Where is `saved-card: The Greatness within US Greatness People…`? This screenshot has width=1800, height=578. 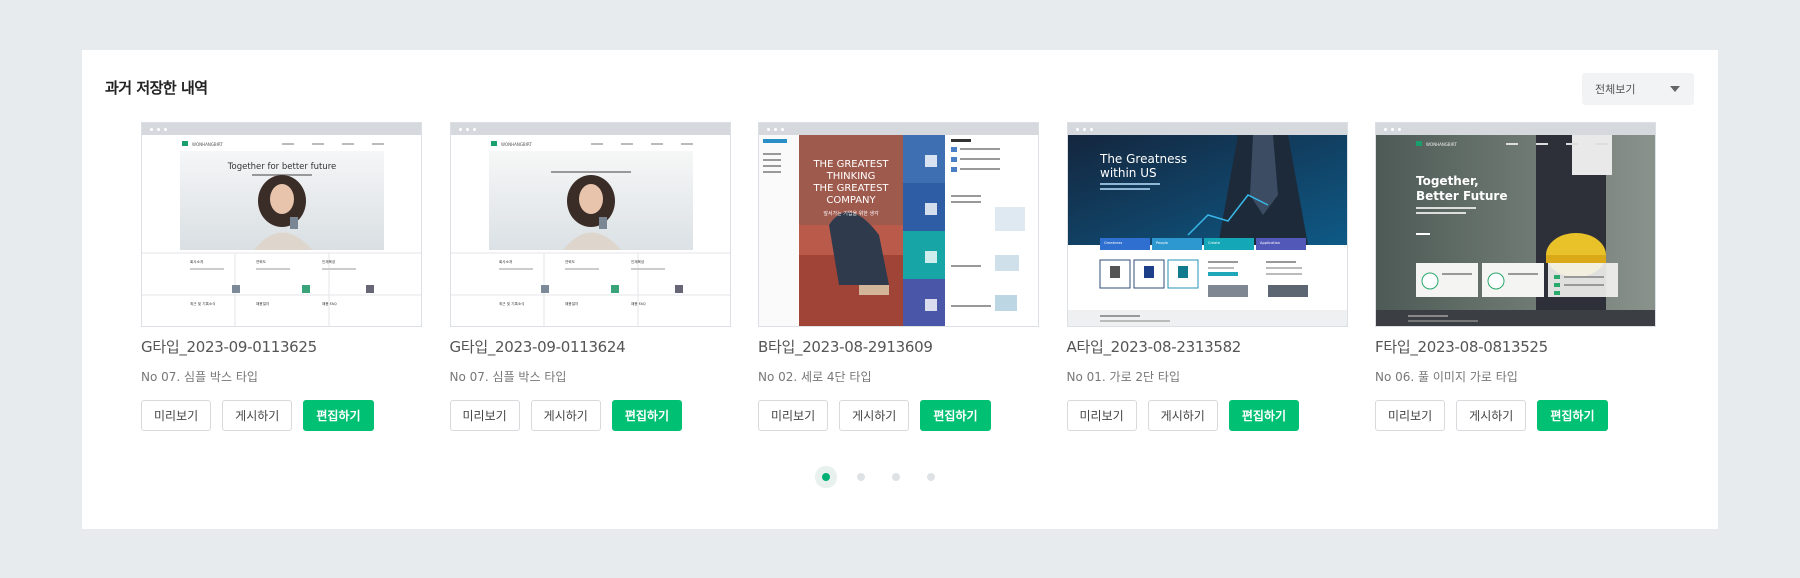 saved-card: The Greatness within US Greatness People… is located at coordinates (1207, 276).